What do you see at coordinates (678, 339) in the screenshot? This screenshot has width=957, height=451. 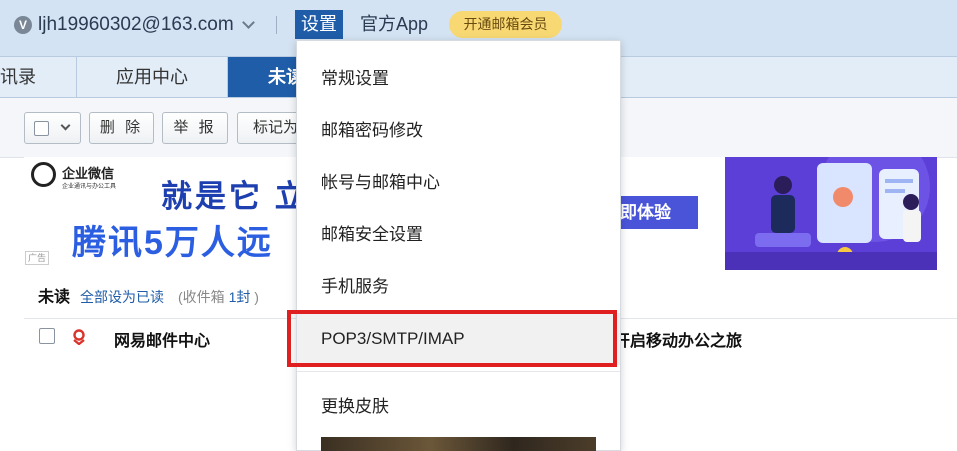 I see `mail-subject: 开启移动办公之旅` at bounding box center [678, 339].